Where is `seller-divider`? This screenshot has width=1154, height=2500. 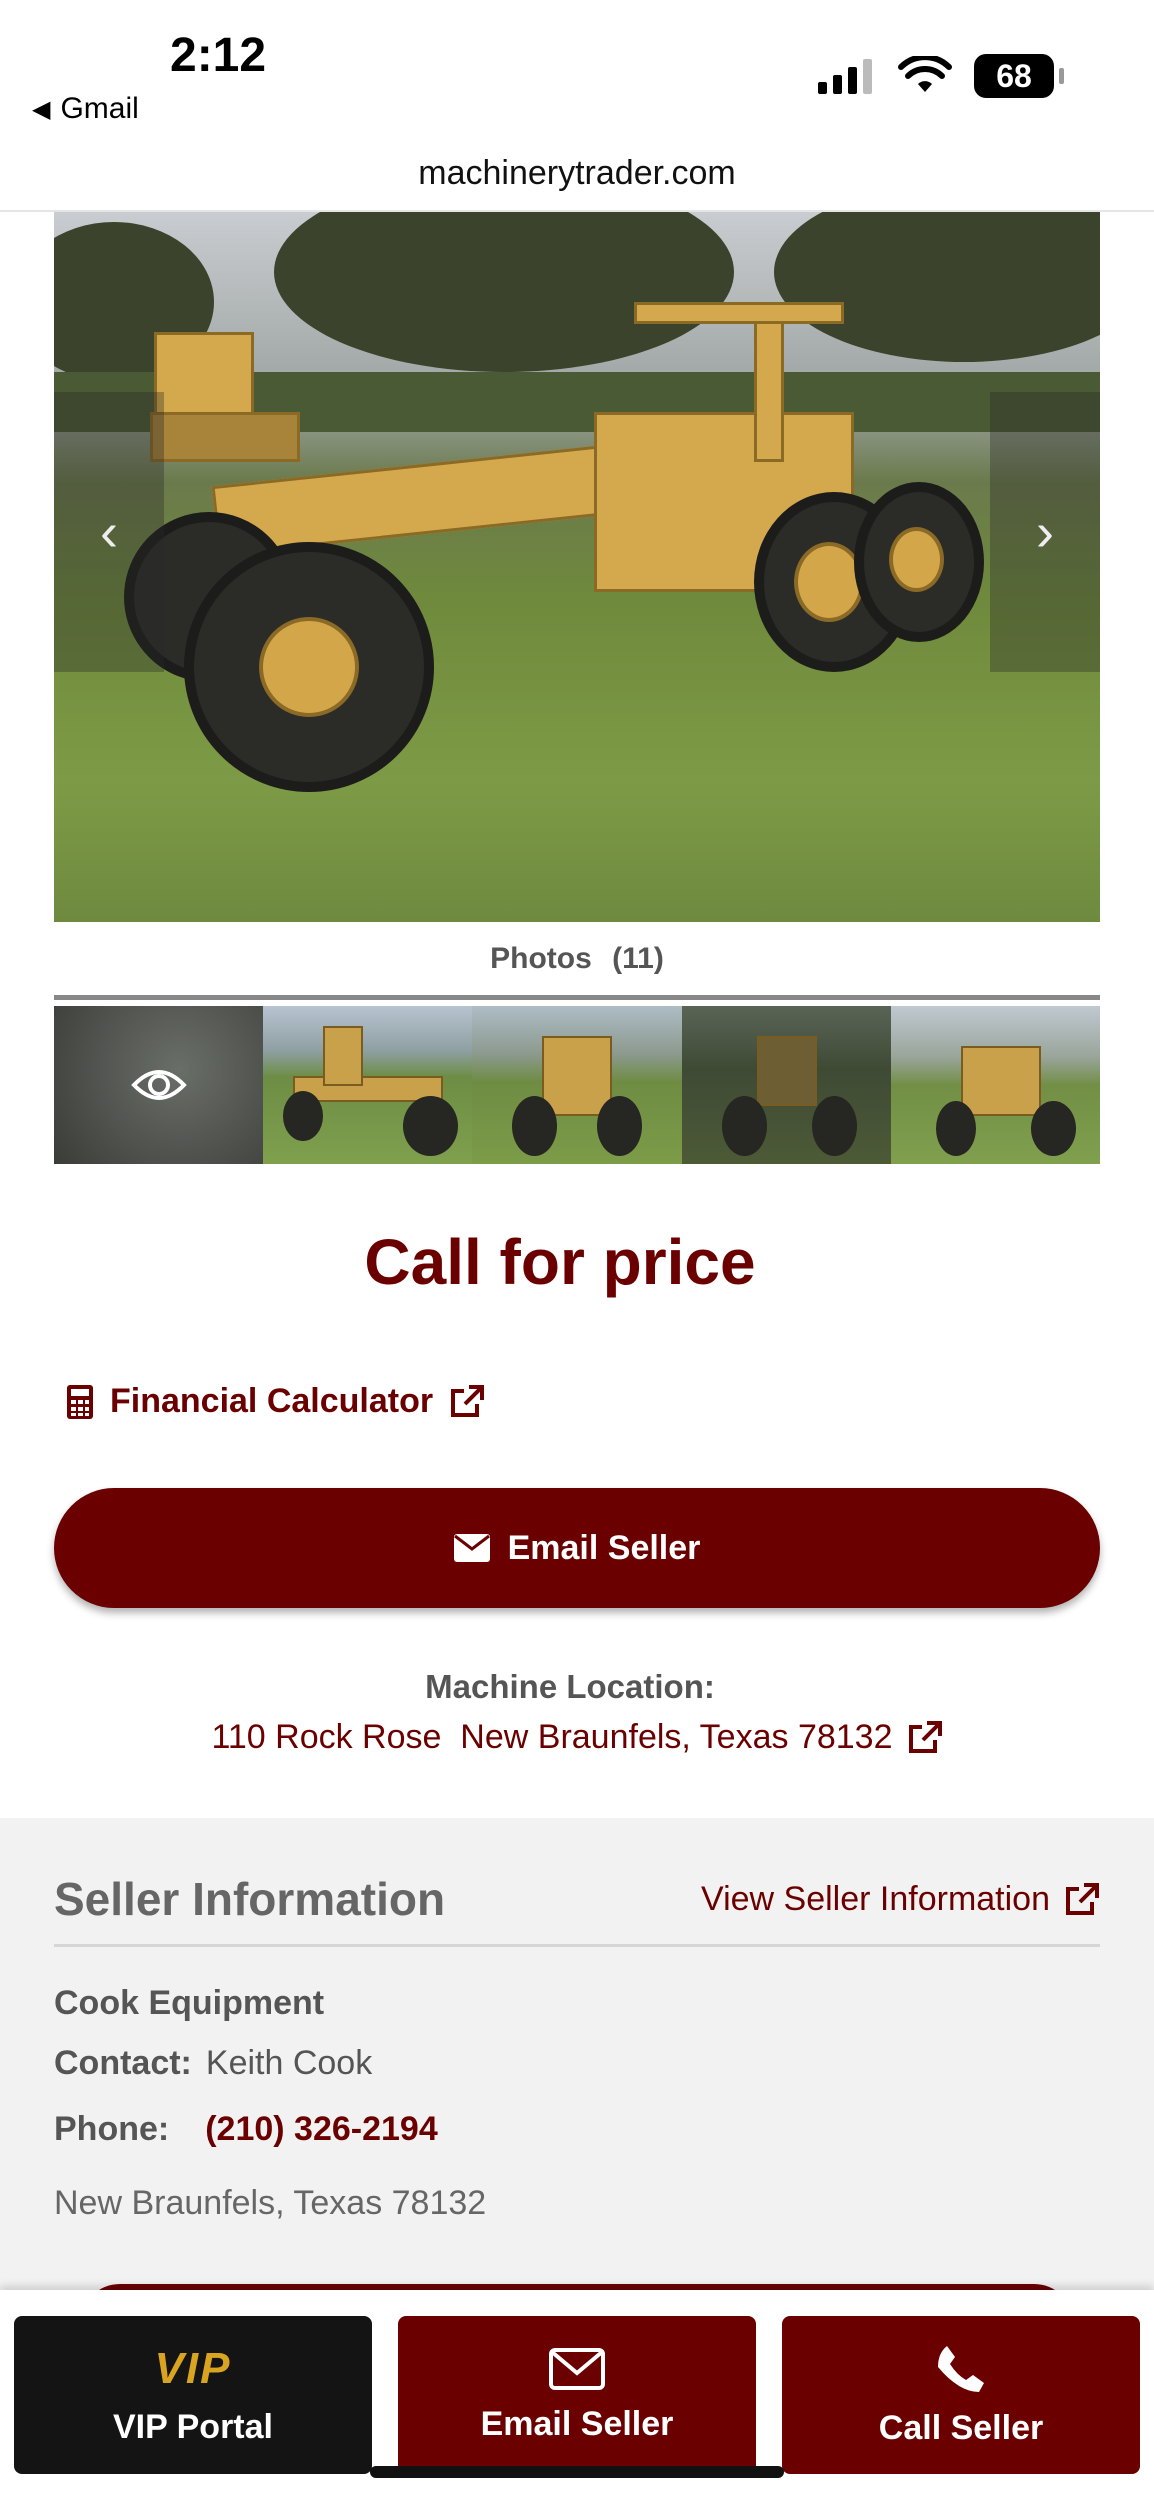
seller-divider is located at coordinates (577, 1945).